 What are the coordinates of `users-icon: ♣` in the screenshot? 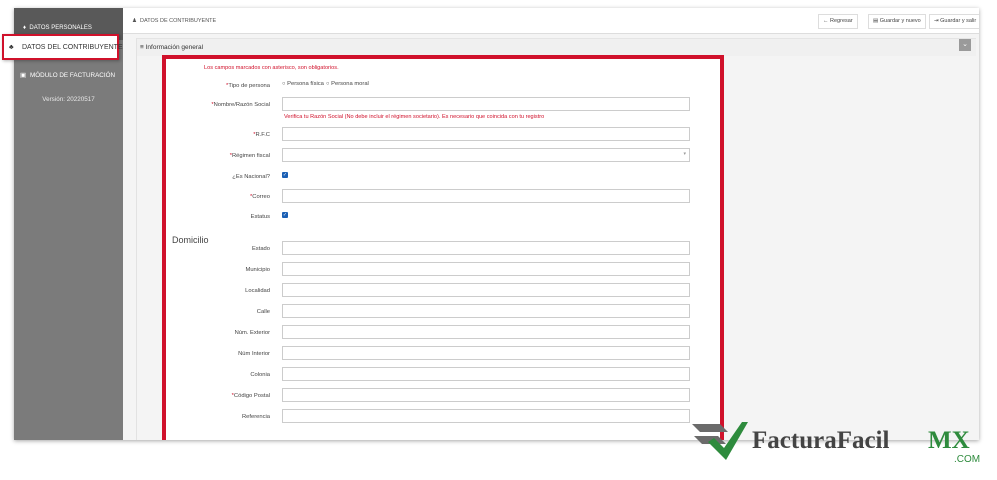 It's located at (11, 47).